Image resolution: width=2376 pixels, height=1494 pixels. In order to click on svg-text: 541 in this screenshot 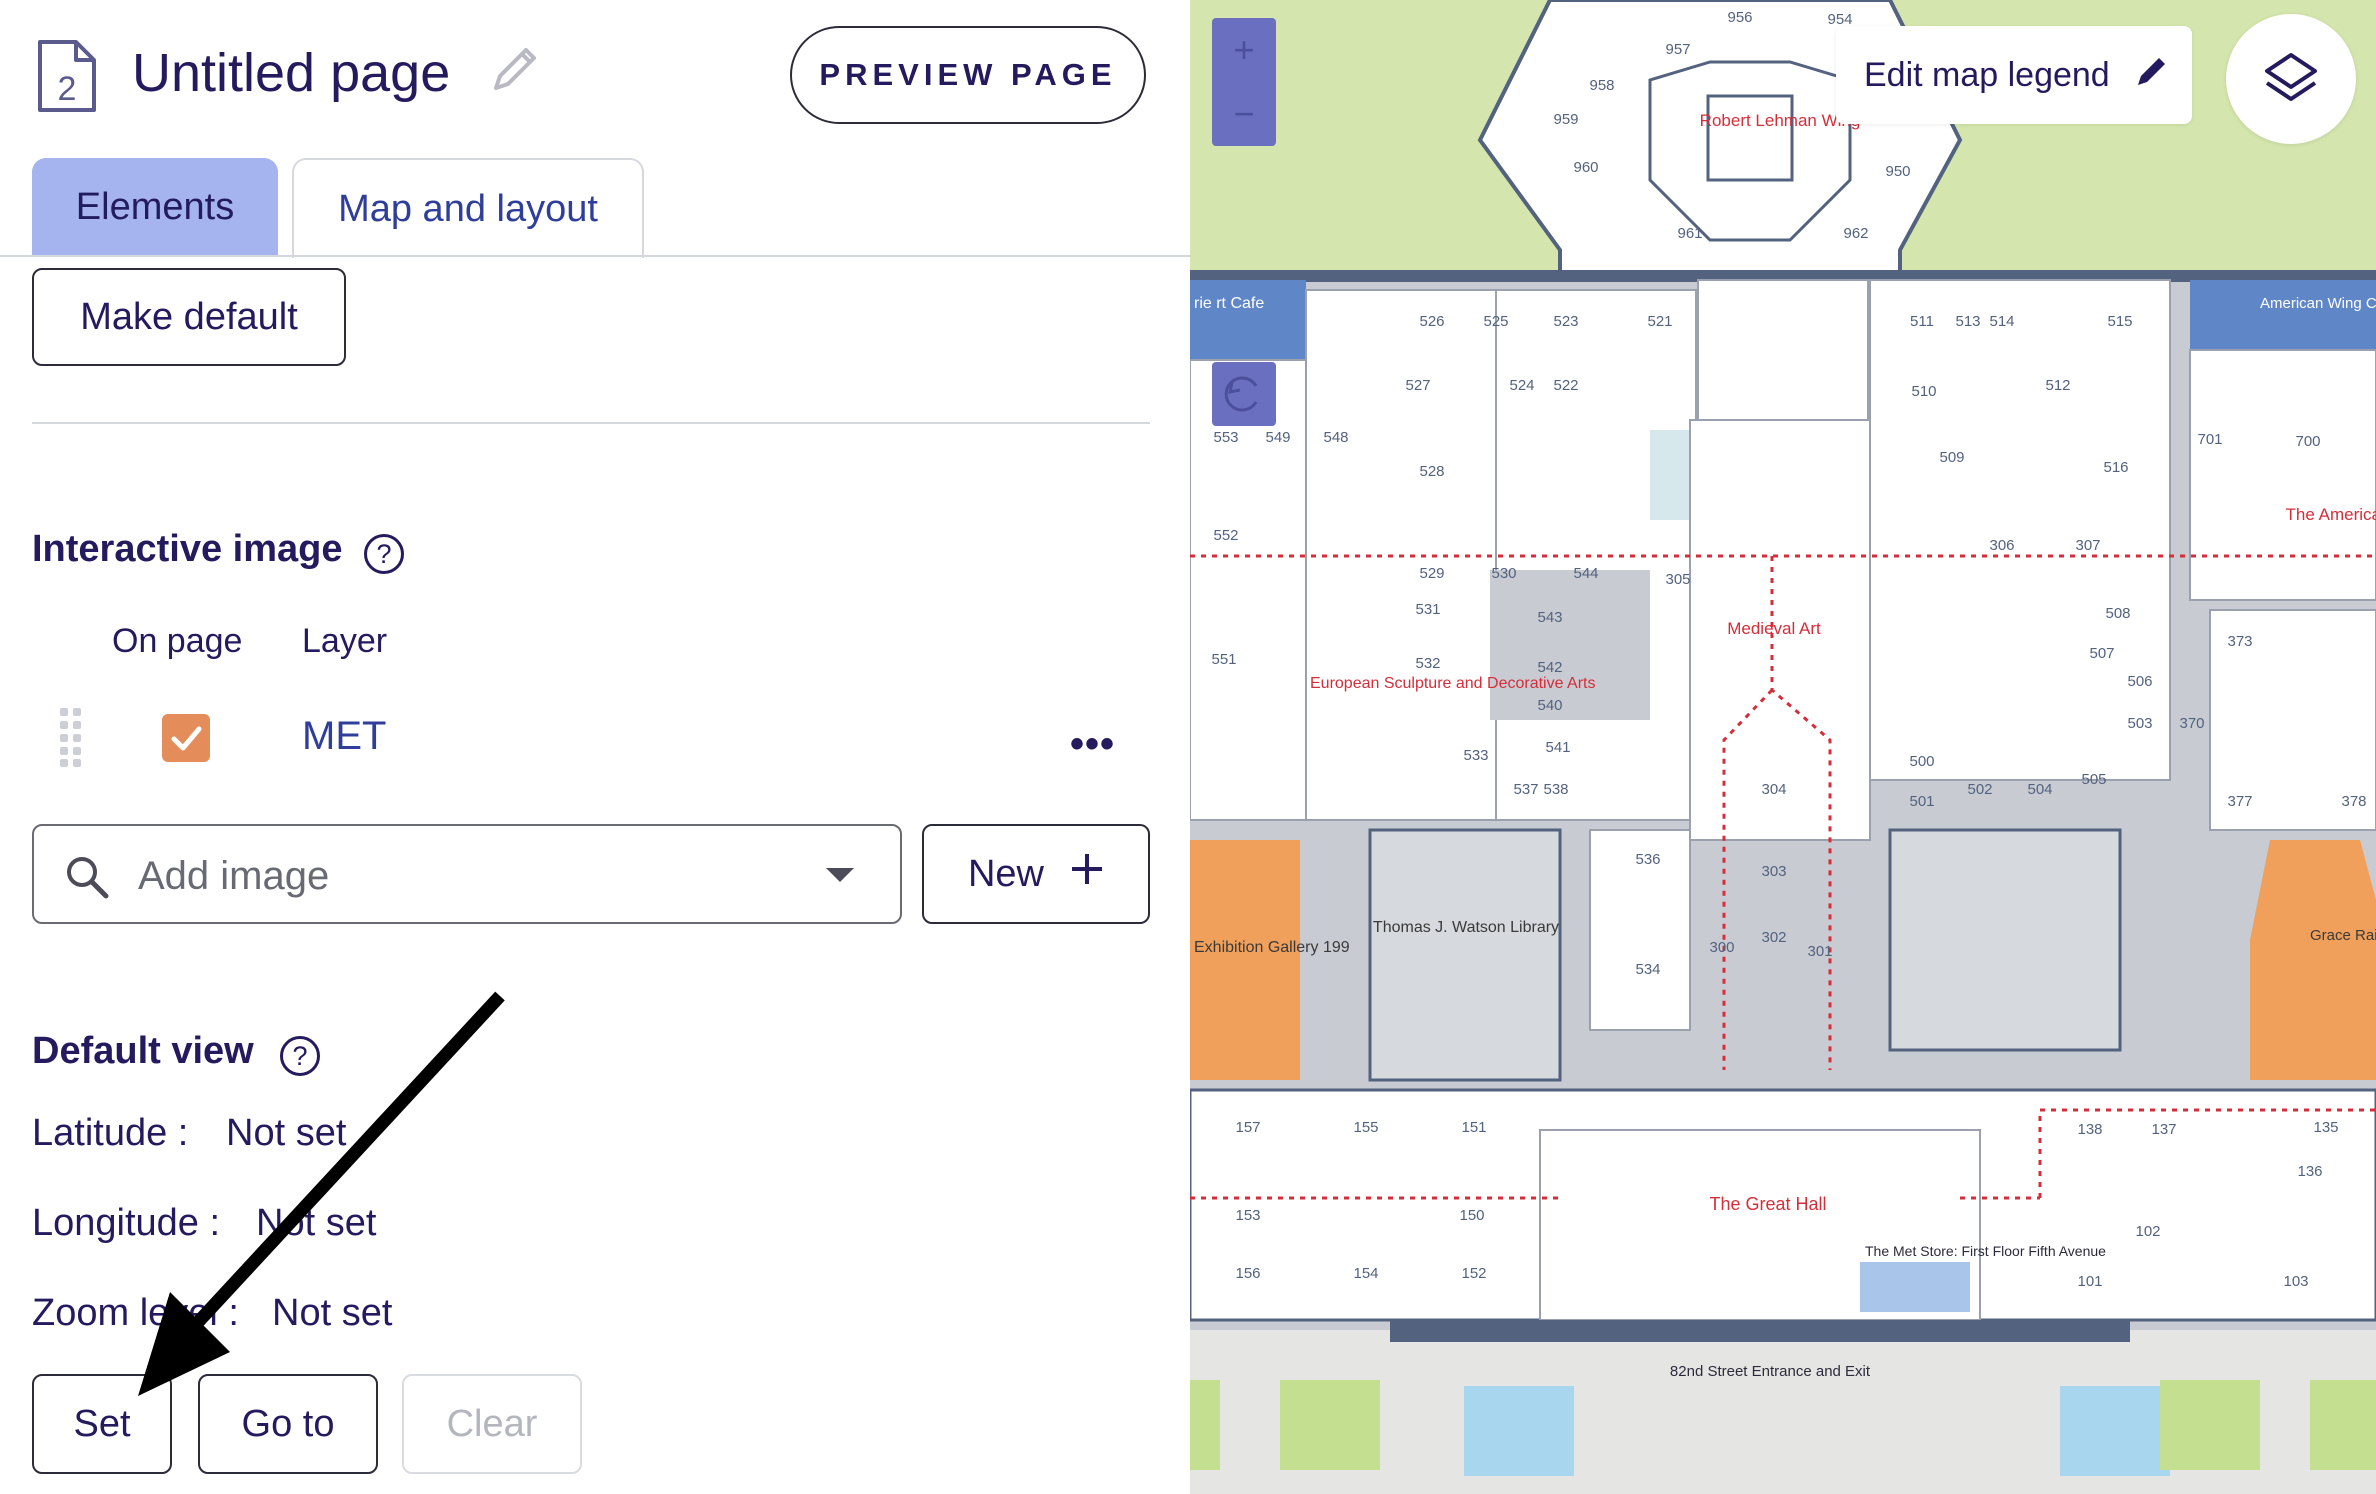, I will do `click(1557, 747)`.